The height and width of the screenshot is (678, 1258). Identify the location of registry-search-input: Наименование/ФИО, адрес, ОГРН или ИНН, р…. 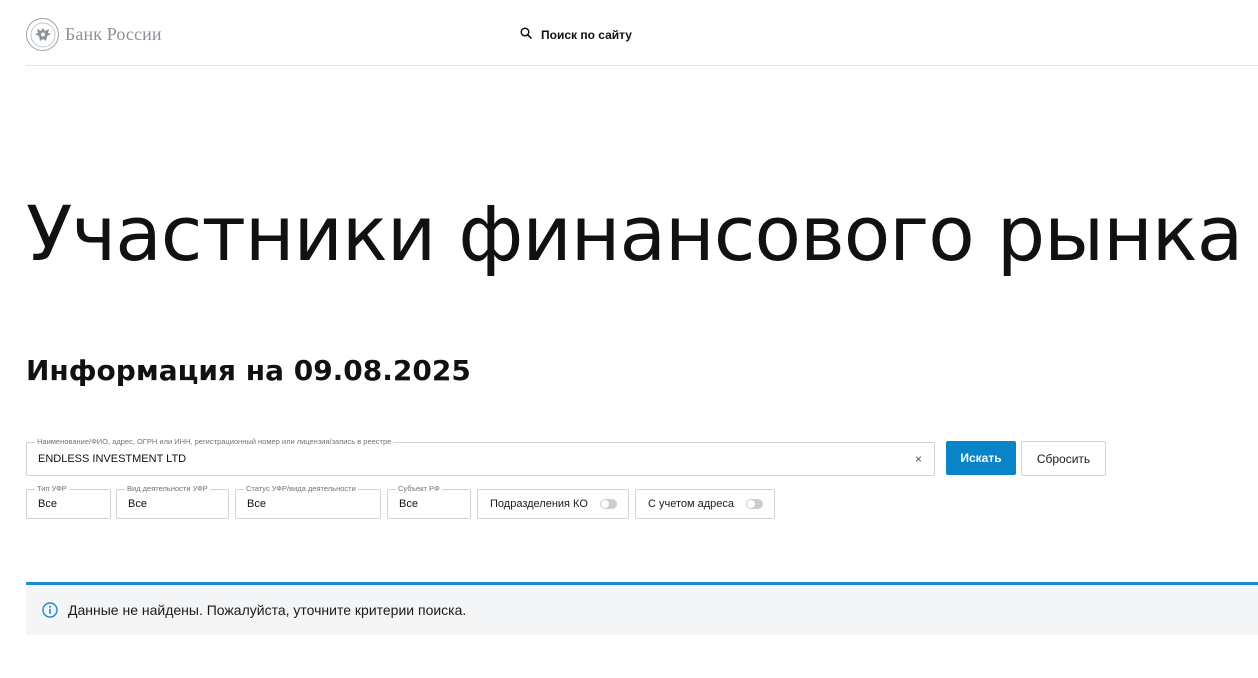
(480, 456).